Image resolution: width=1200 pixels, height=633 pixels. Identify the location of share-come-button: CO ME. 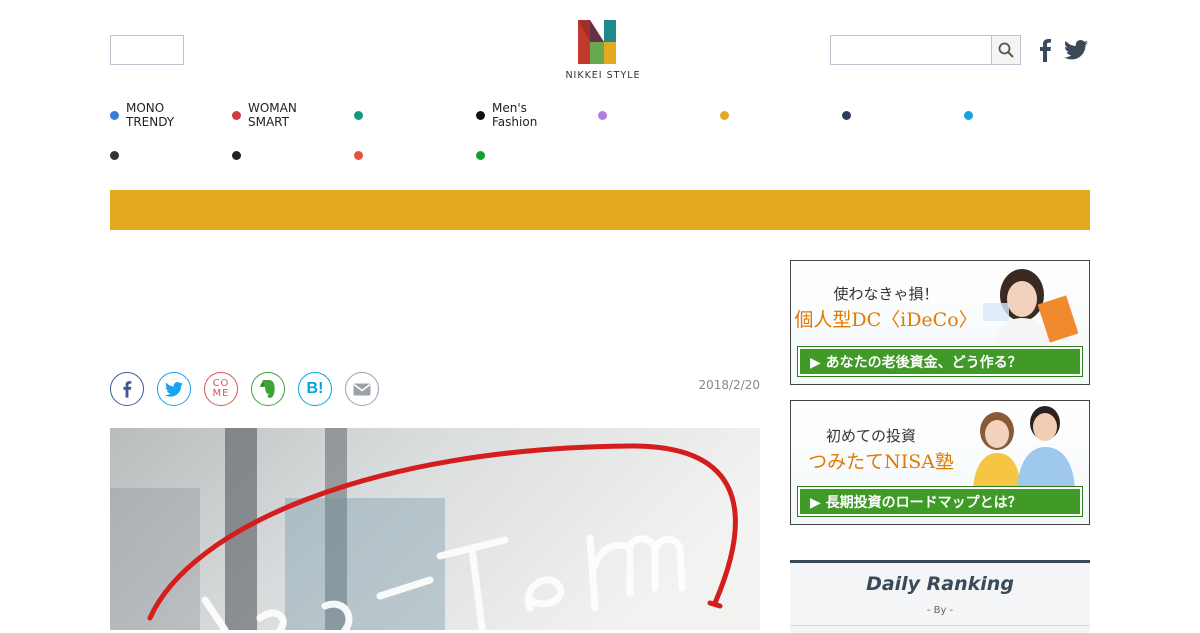
(221, 389).